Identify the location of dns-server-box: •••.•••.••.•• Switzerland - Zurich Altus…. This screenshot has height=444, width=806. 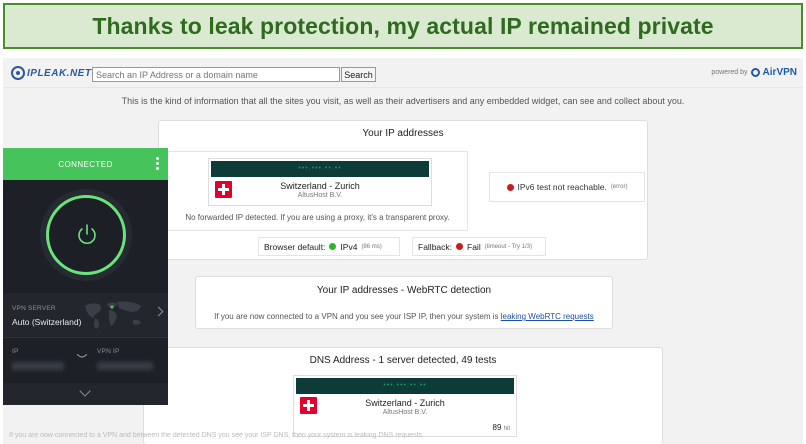
(405, 406).